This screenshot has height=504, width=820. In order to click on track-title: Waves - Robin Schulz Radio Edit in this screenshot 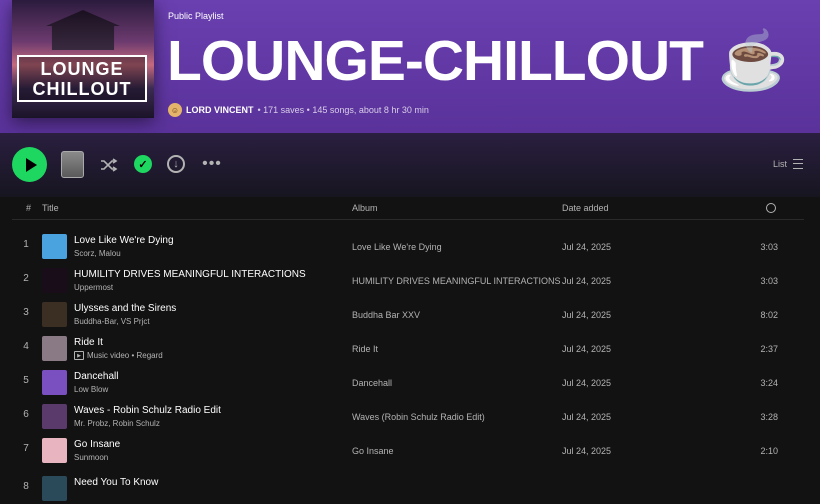, I will do `click(147, 410)`.